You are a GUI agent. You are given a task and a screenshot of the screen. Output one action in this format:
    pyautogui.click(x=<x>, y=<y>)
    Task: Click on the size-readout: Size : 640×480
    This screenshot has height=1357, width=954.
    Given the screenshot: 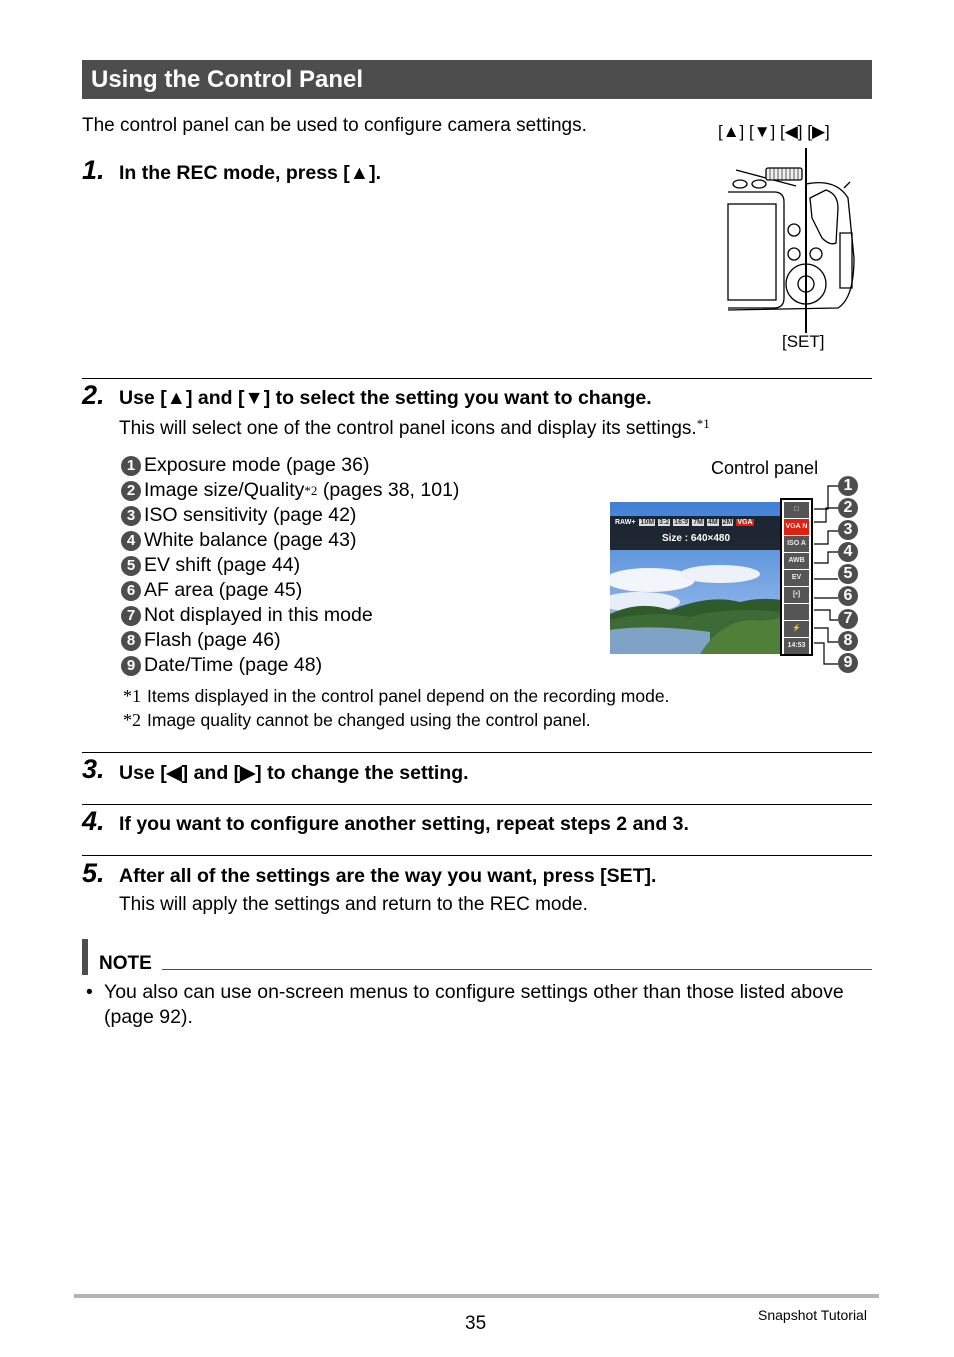 What is the action you would take?
    pyautogui.click(x=696, y=538)
    